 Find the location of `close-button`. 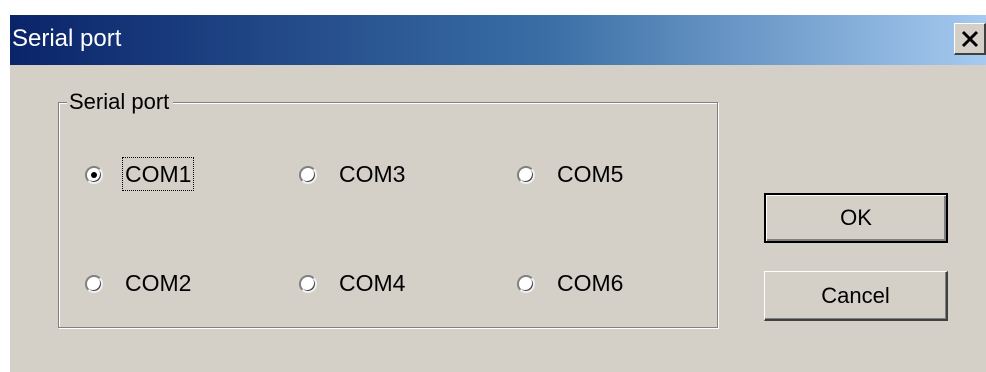

close-button is located at coordinates (970, 39).